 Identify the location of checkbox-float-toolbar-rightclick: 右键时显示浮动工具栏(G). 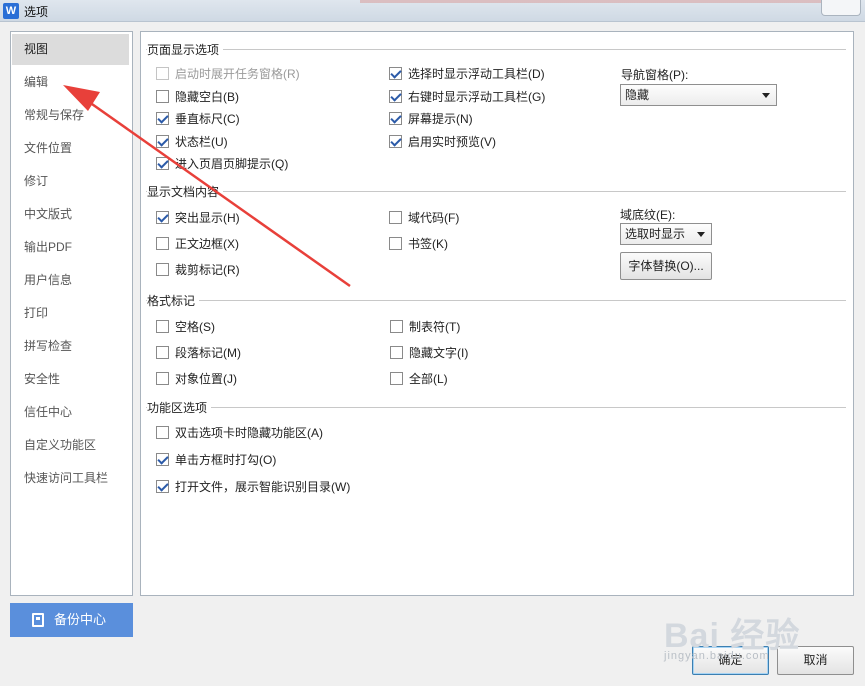
(467, 96).